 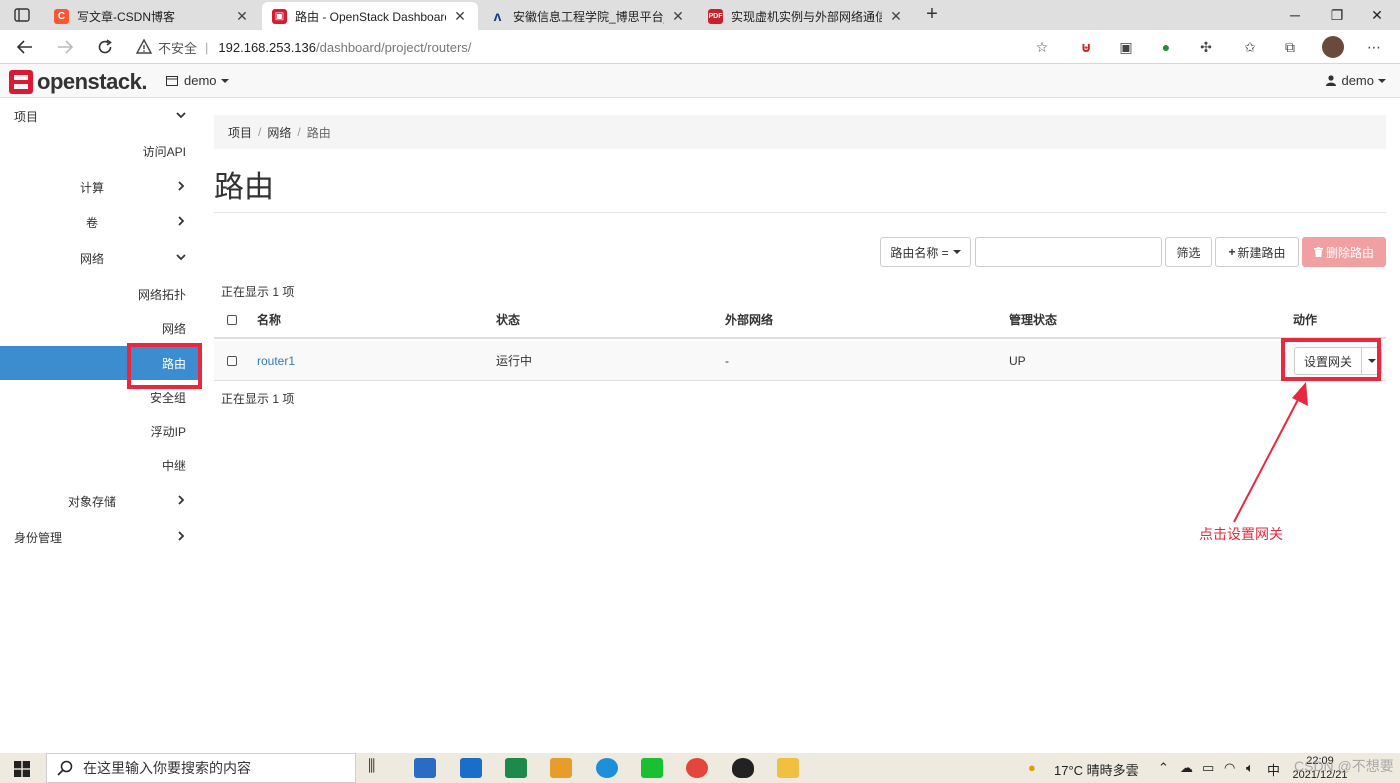 I want to click on bosi-icon: ʌ, so click(x=497, y=16).